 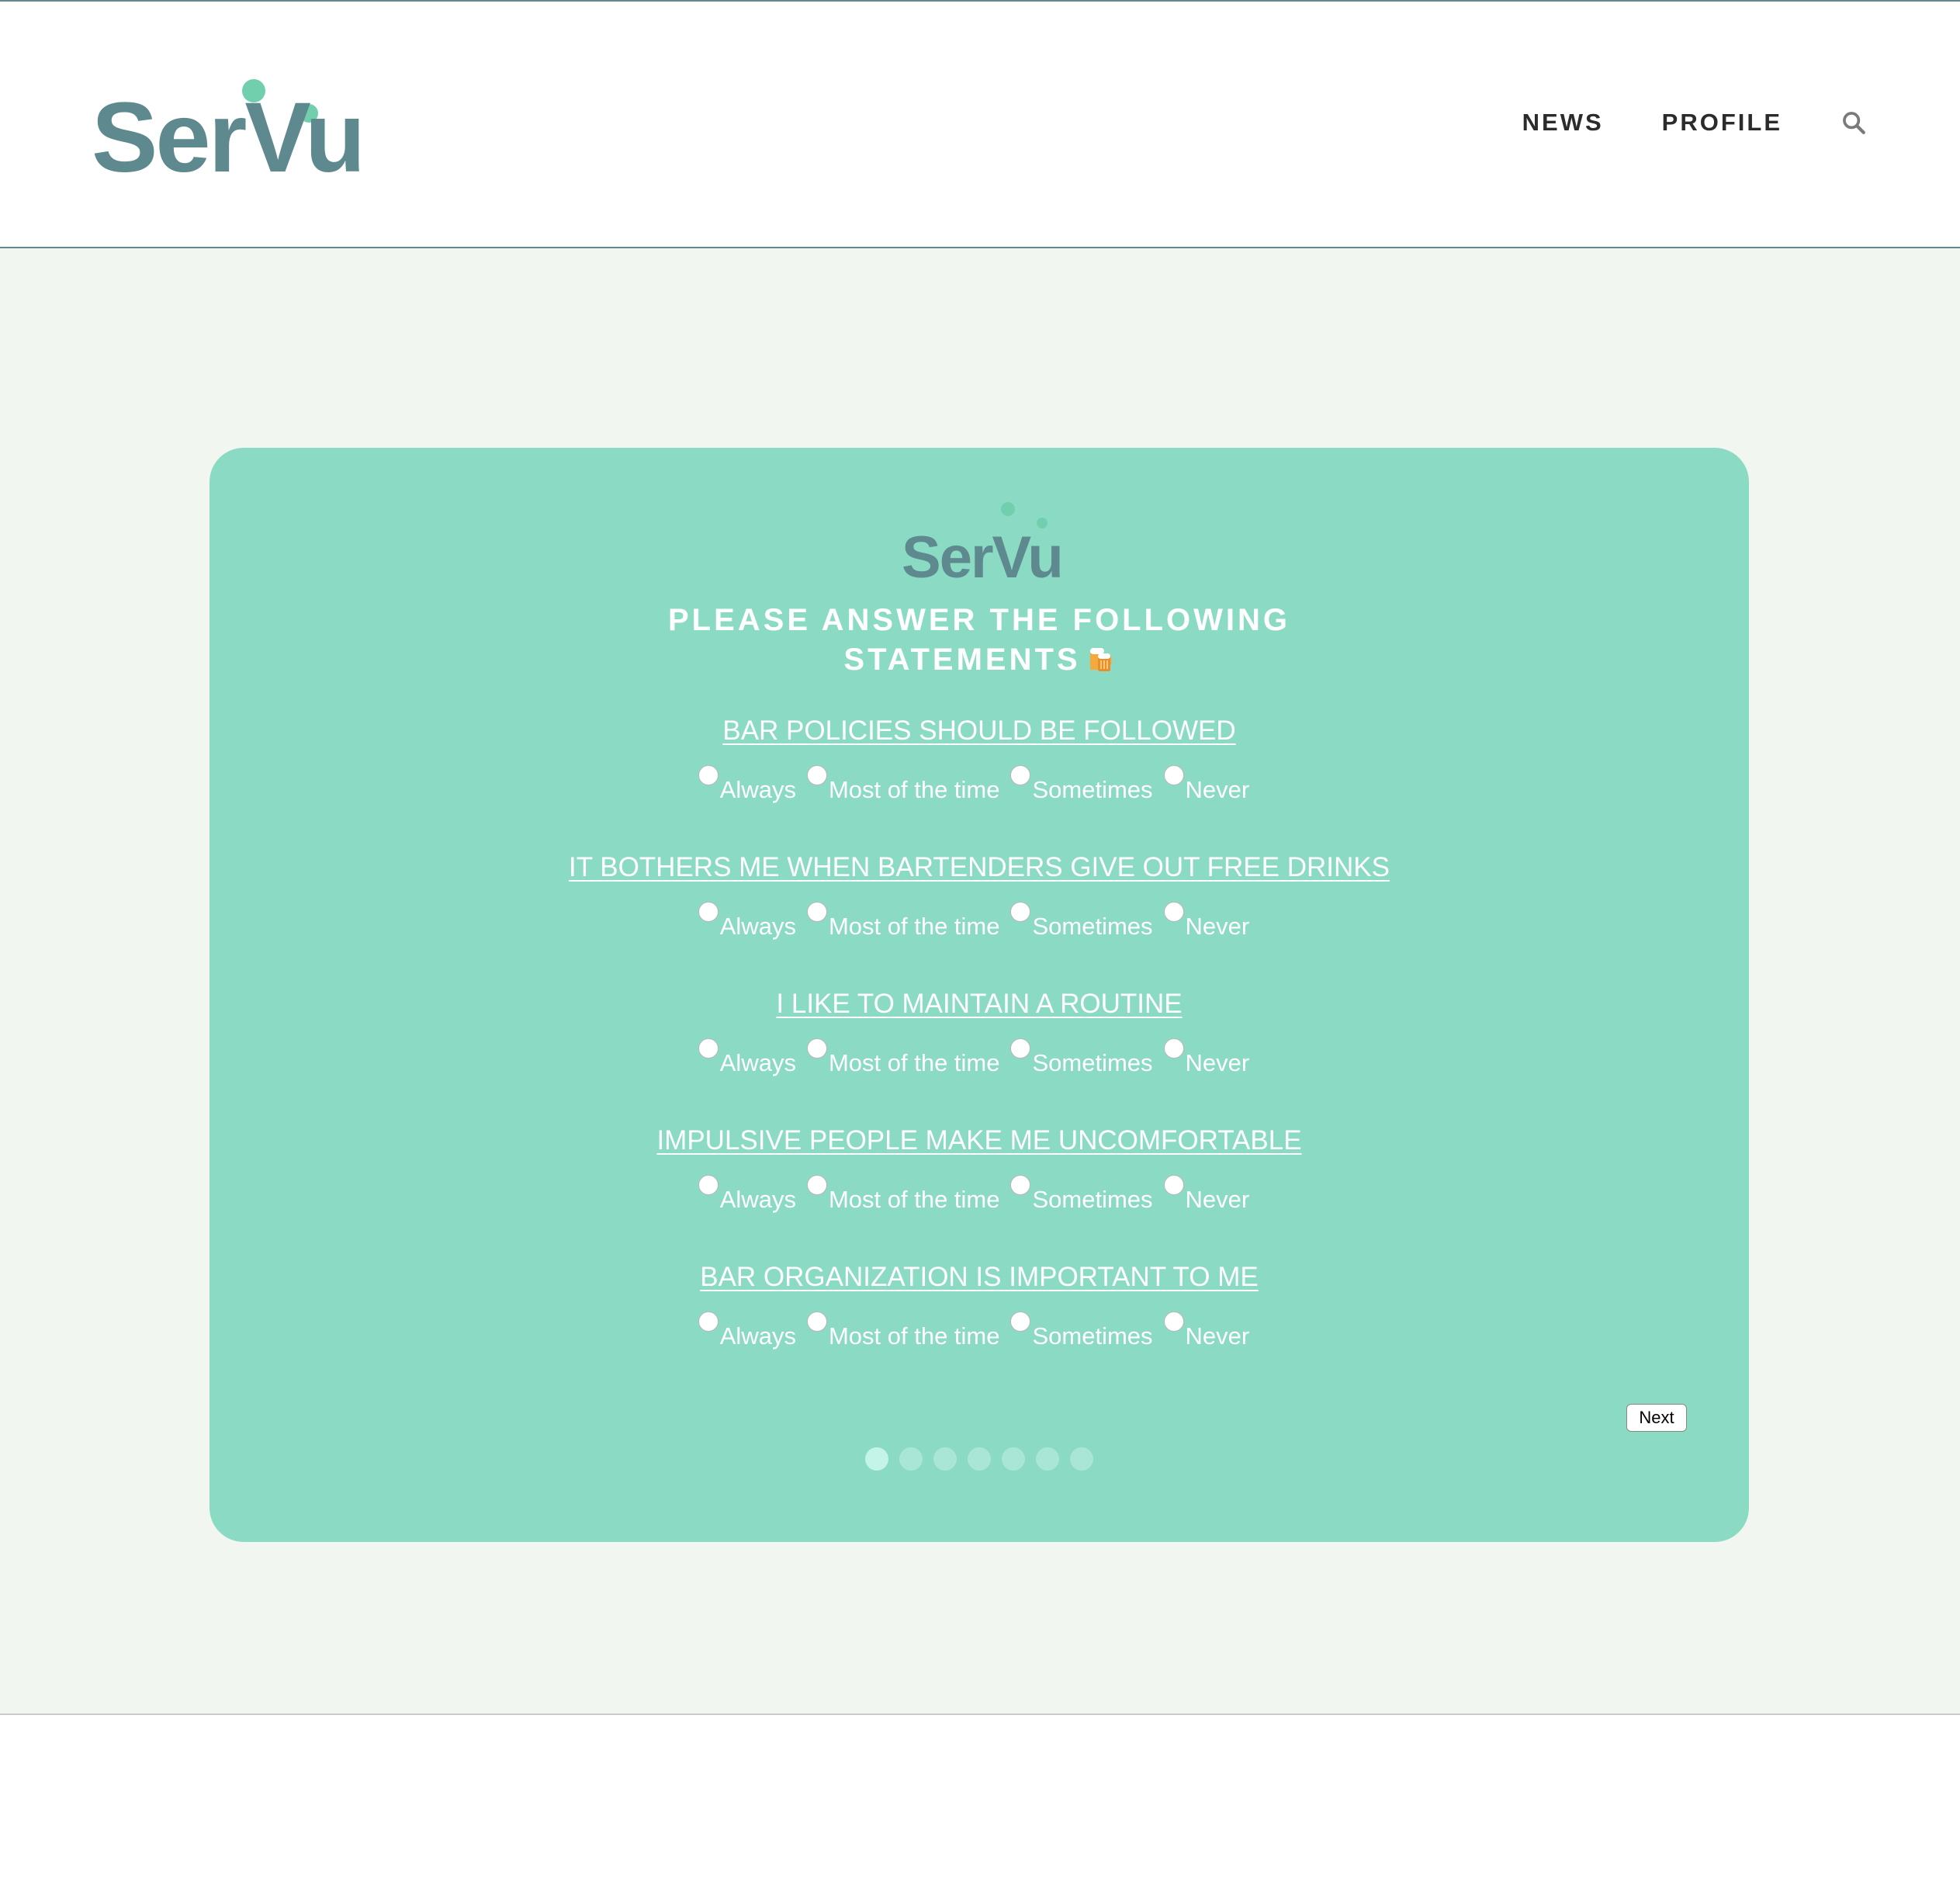 What do you see at coordinates (979, 1004) in the screenshot?
I see `question-text: I LIKE TO MAINTAIN A ROUTINE` at bounding box center [979, 1004].